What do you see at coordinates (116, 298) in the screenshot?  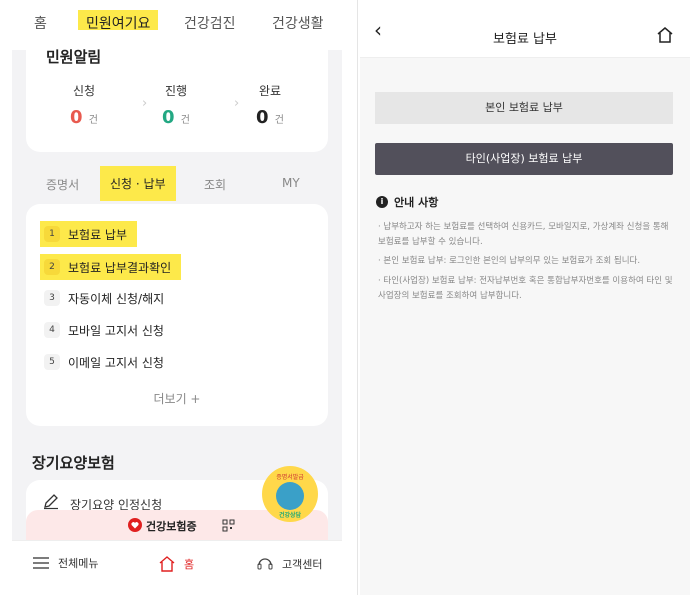 I see `item-label: 자동이체 신청/해지` at bounding box center [116, 298].